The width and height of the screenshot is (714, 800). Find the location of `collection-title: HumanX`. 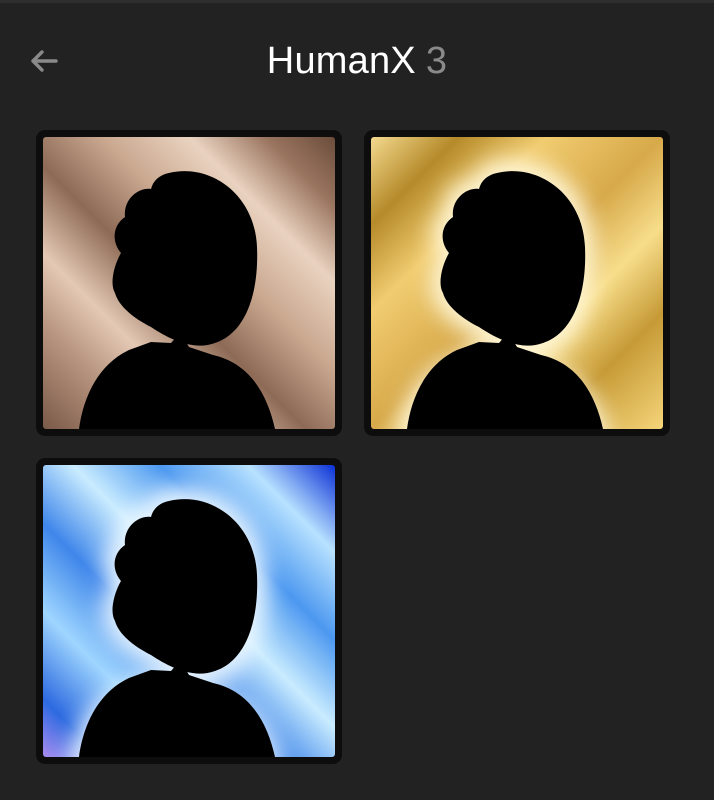

collection-title: HumanX is located at coordinates (341, 61).